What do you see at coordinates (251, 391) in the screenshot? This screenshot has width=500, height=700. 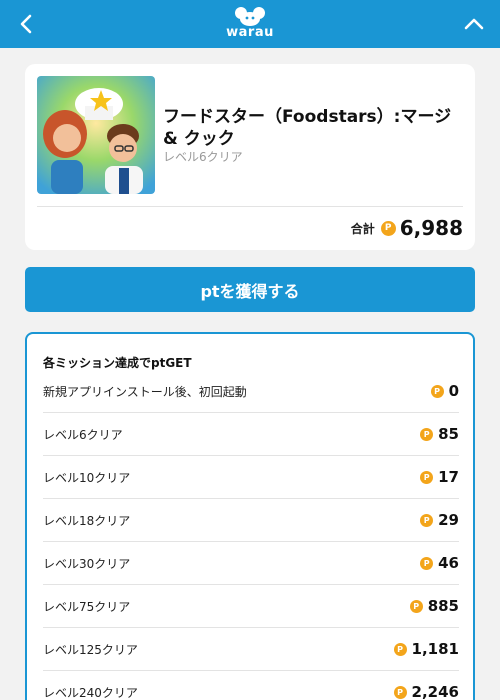 I see `mission-row: 新規アプリインストール後、初回起動 P 0` at bounding box center [251, 391].